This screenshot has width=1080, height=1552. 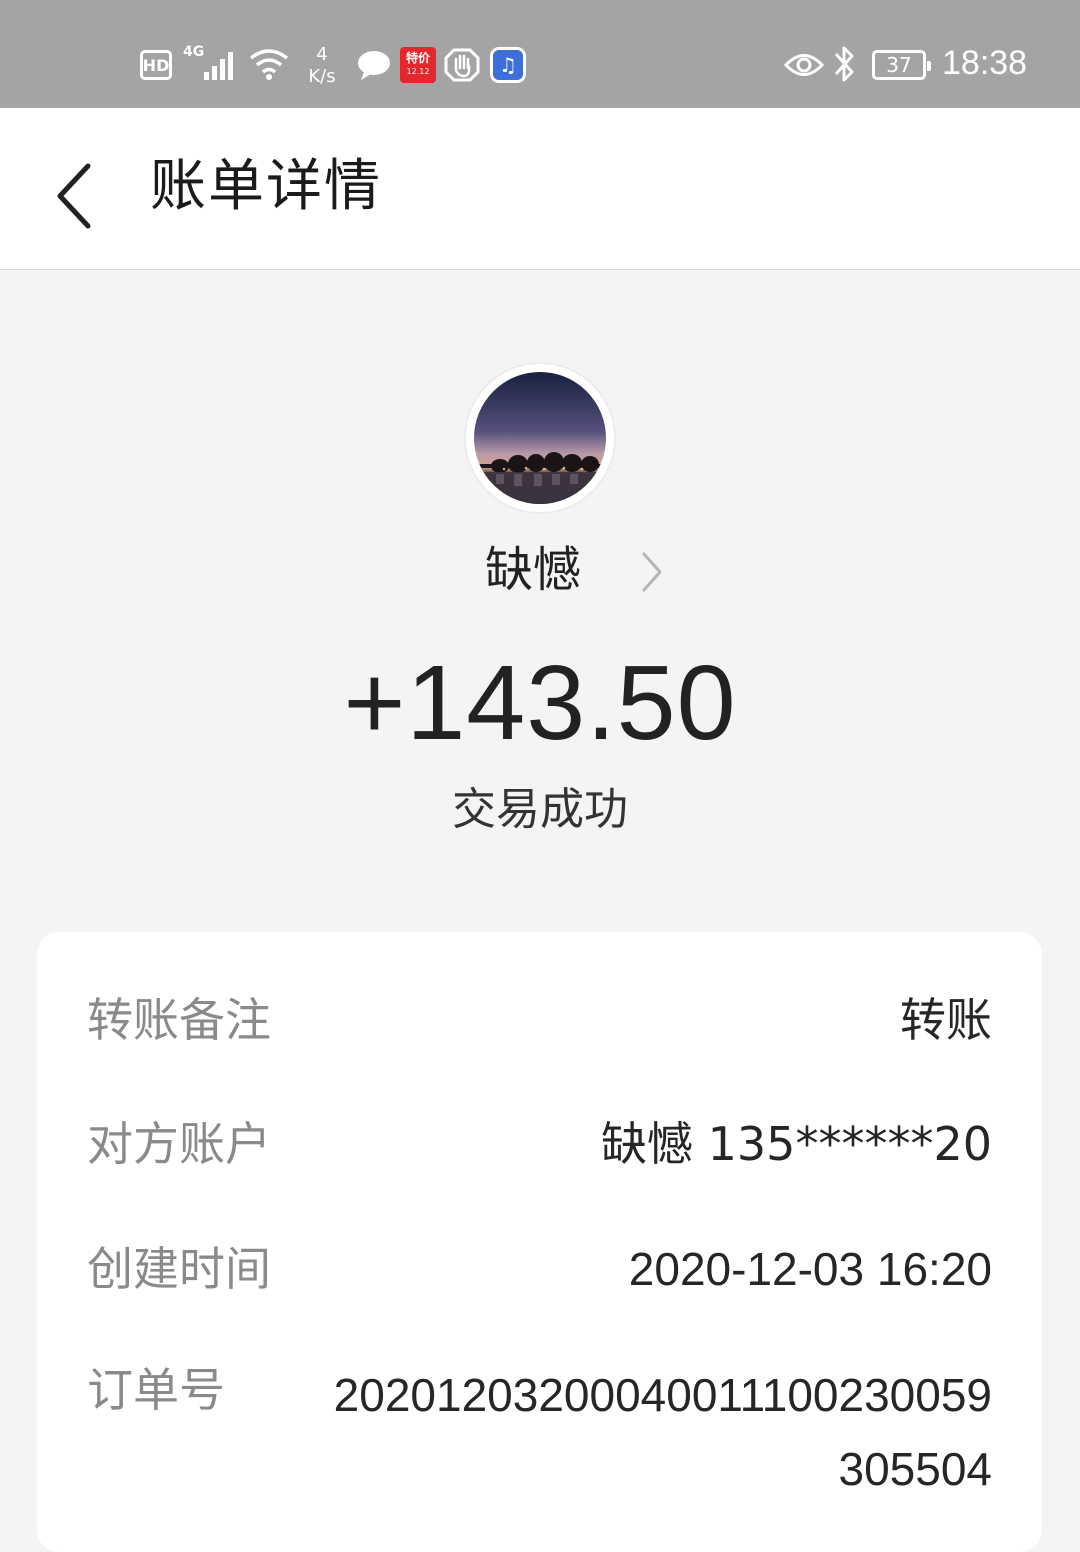 I want to click on promo-app-icon: 特价 12.12, so click(x=418, y=65).